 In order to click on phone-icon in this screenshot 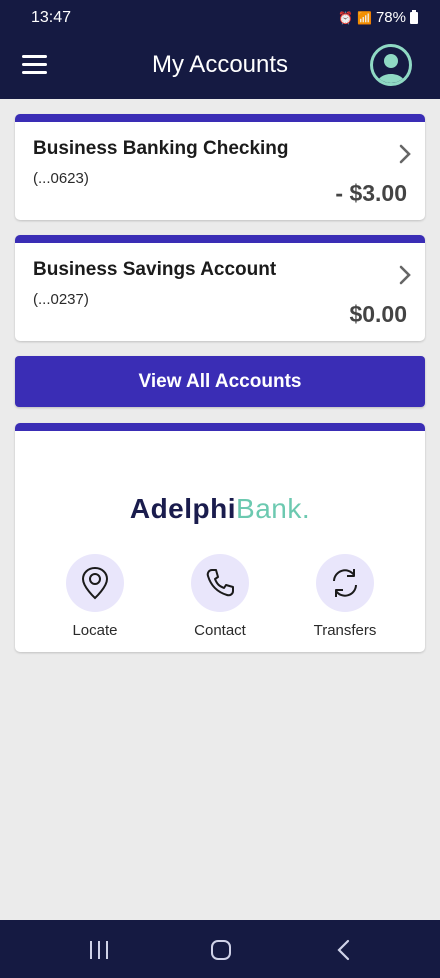, I will do `click(220, 583)`.